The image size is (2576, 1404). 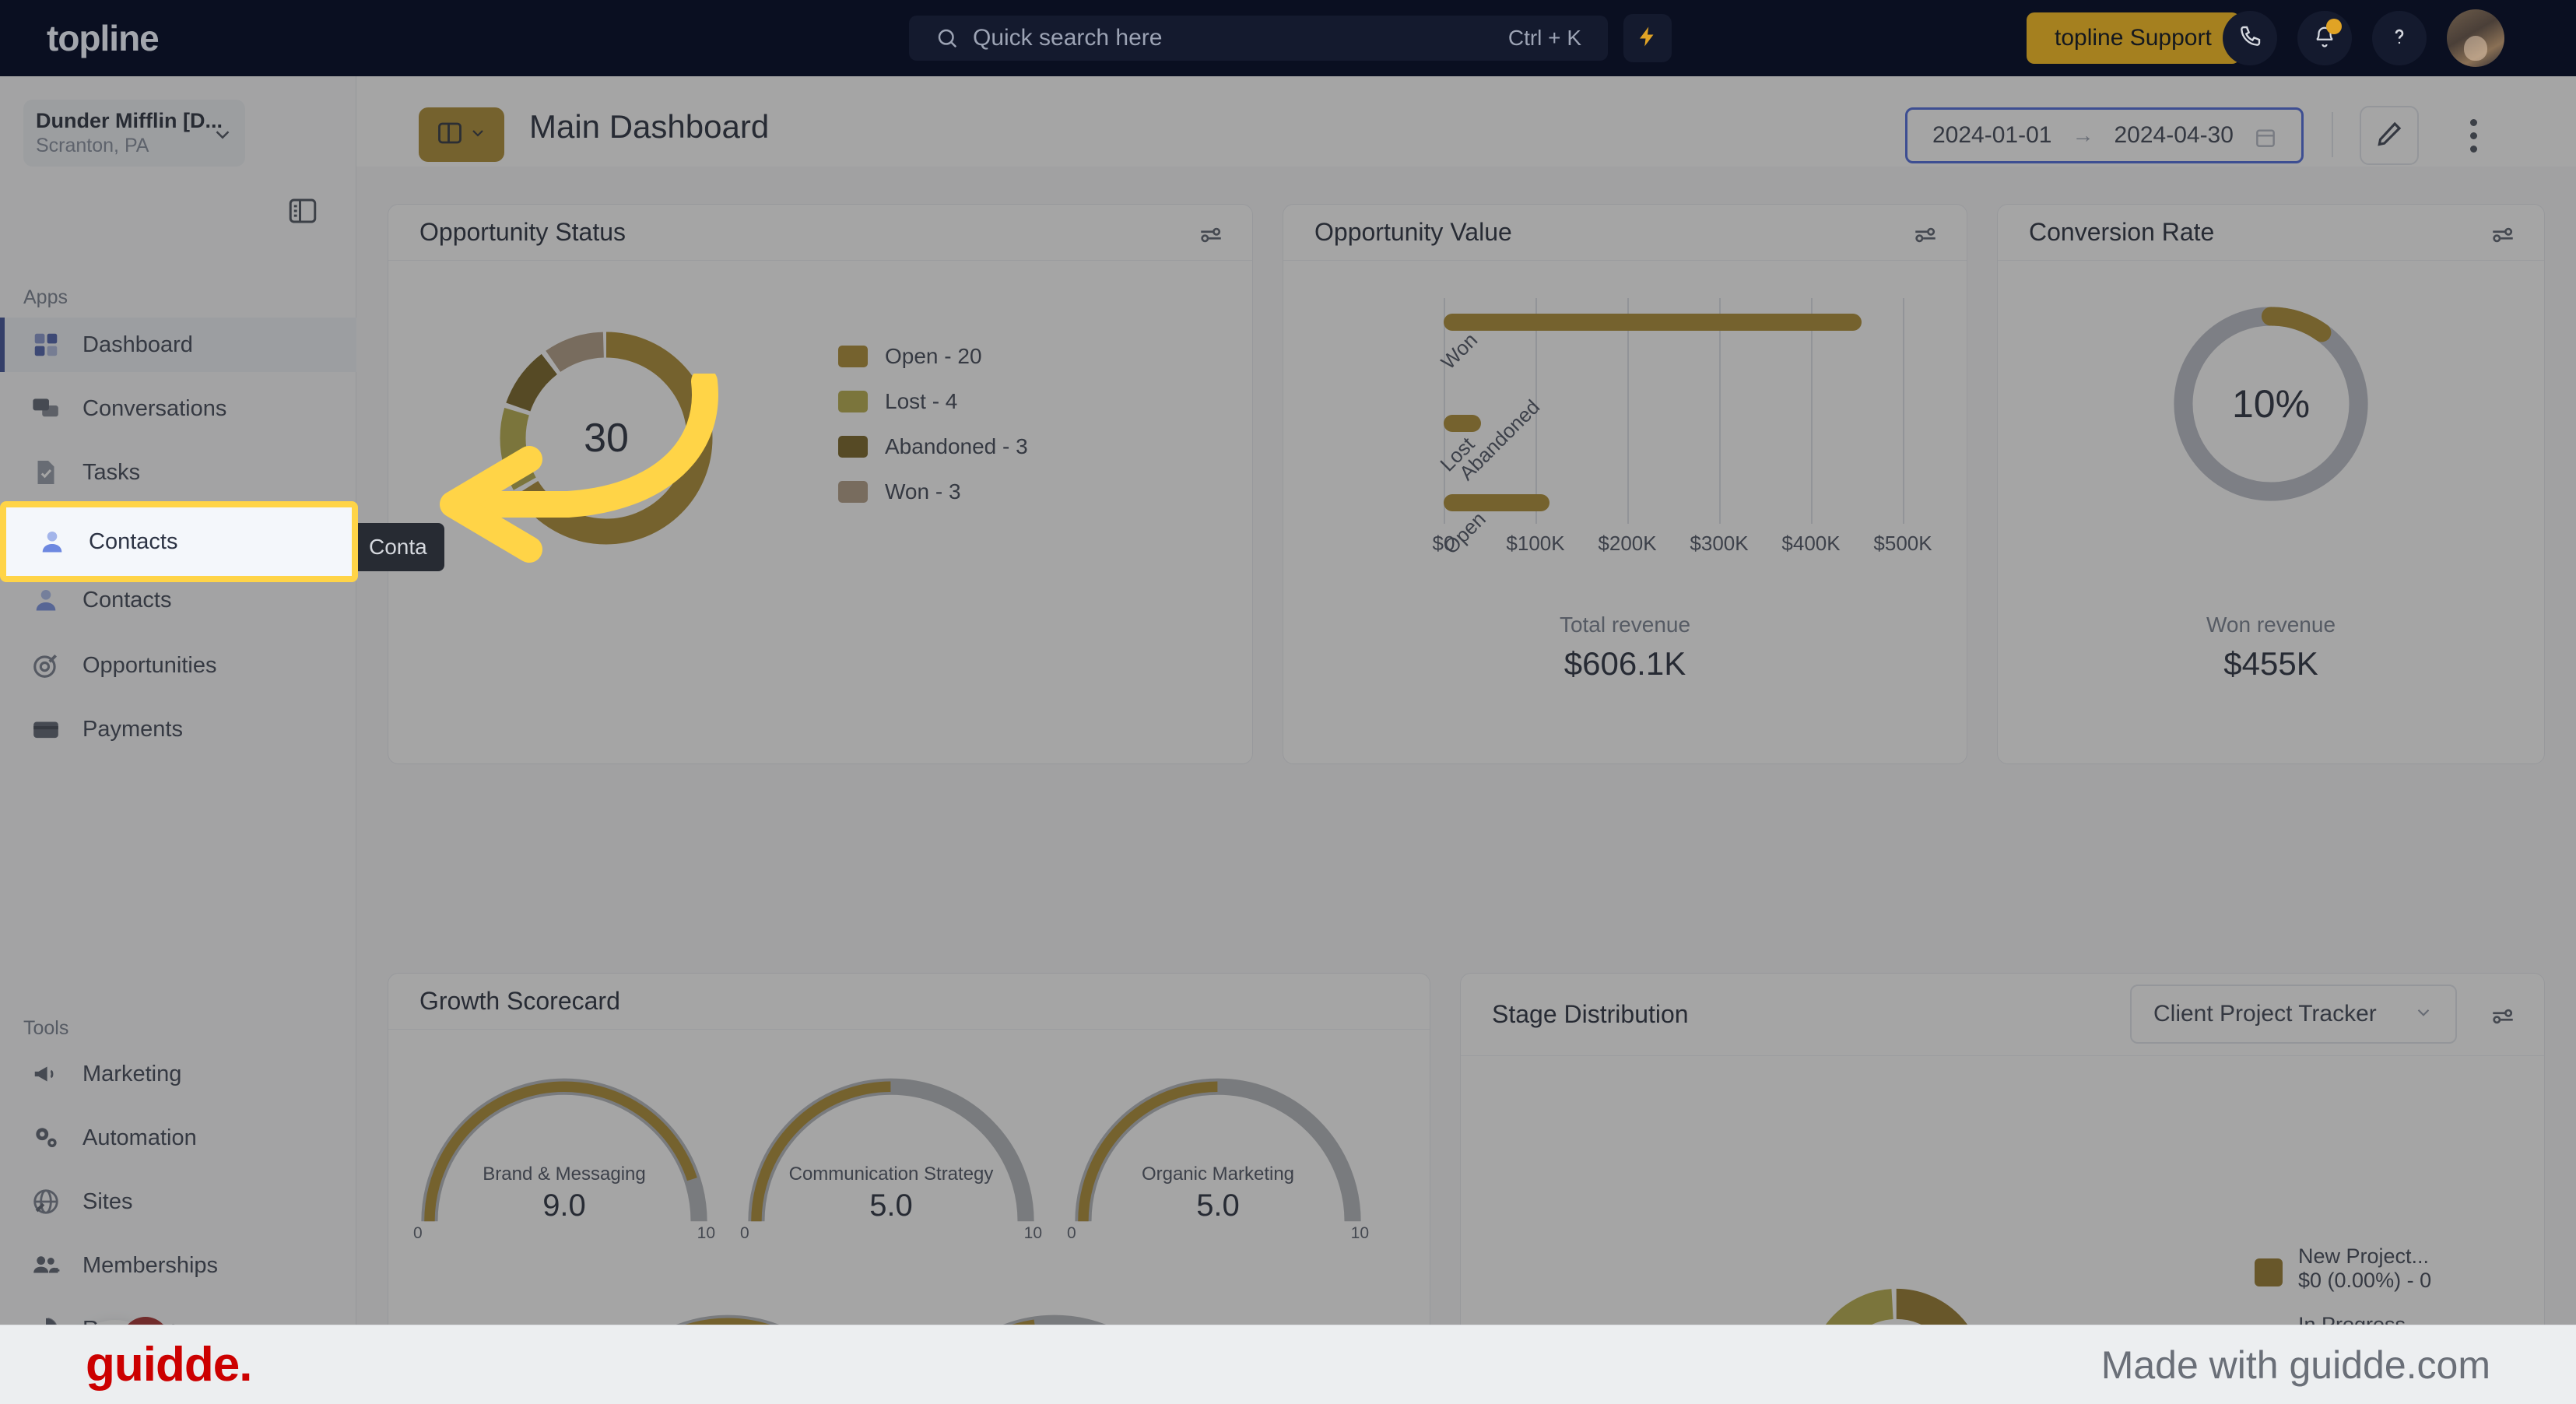 What do you see at coordinates (2389, 135) in the screenshot?
I see `edit-dashboard-button` at bounding box center [2389, 135].